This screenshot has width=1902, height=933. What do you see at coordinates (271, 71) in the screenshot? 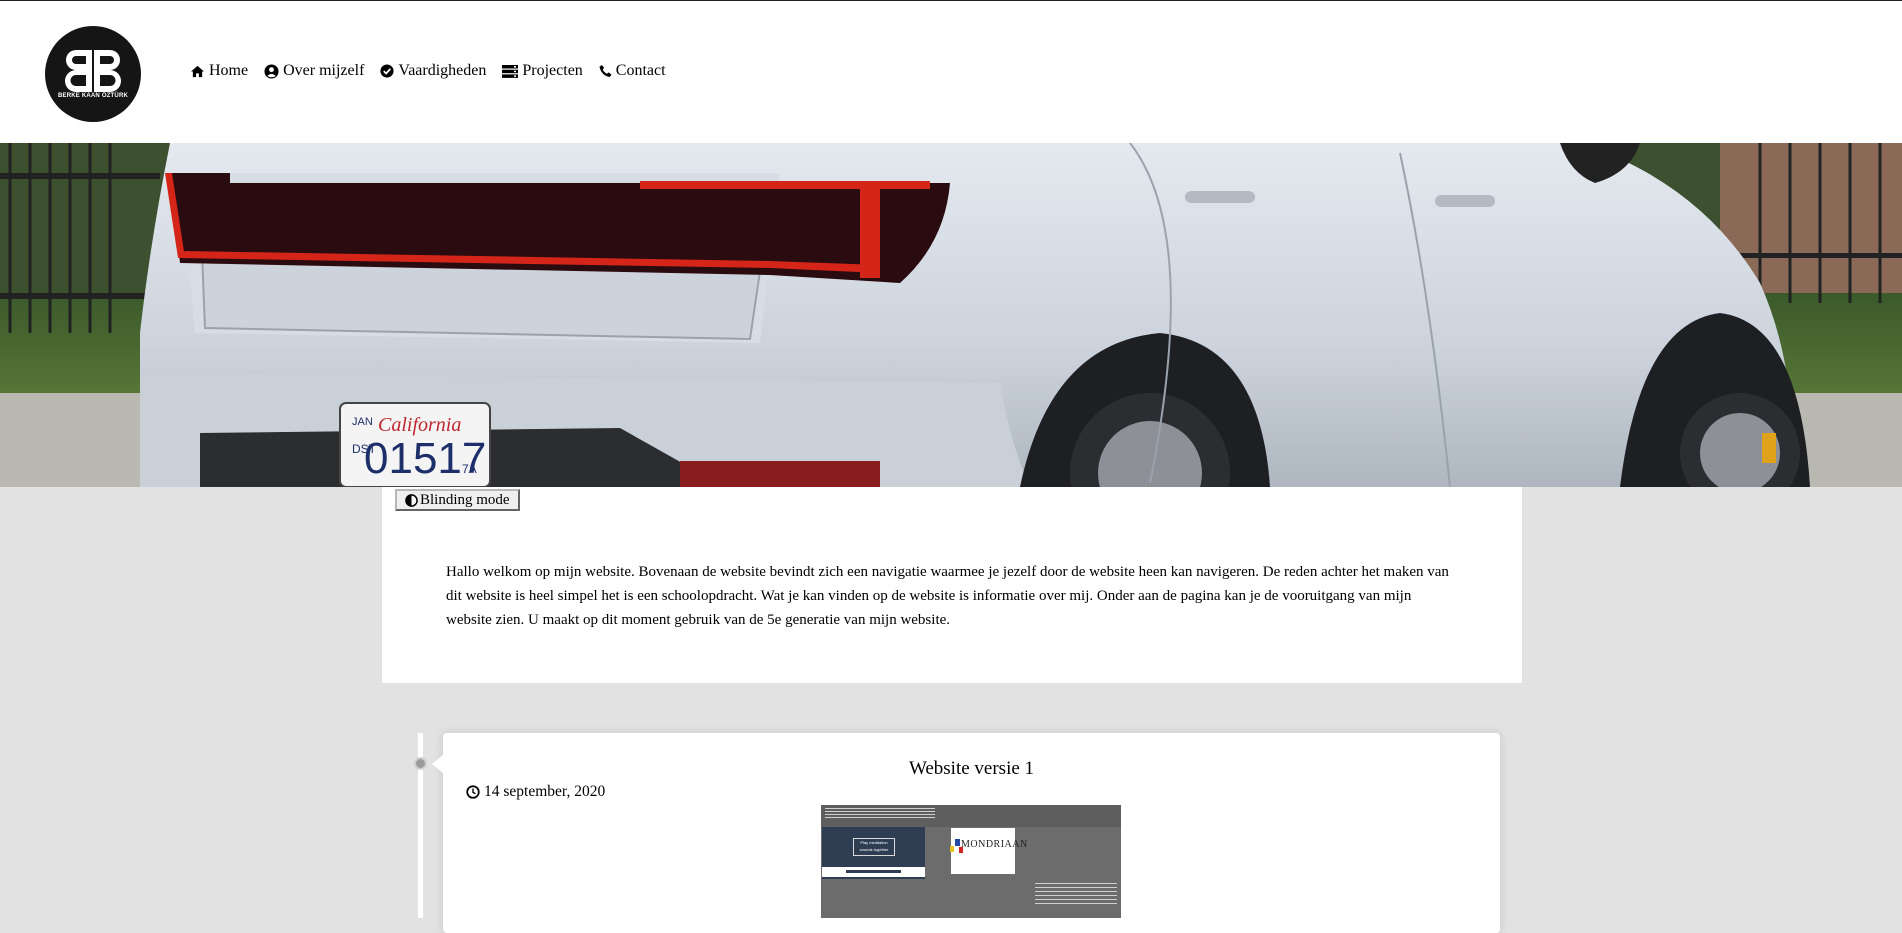
I see `user-circle-icon` at bounding box center [271, 71].